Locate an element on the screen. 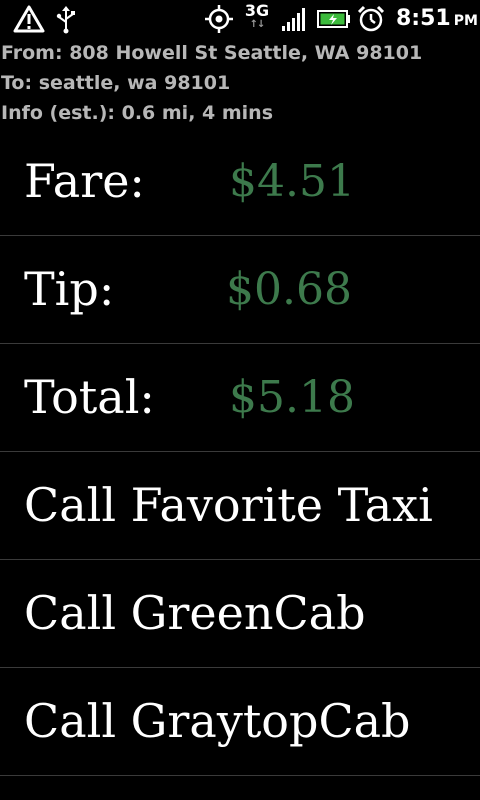  clock: 8:51 PM is located at coordinates (437, 20).